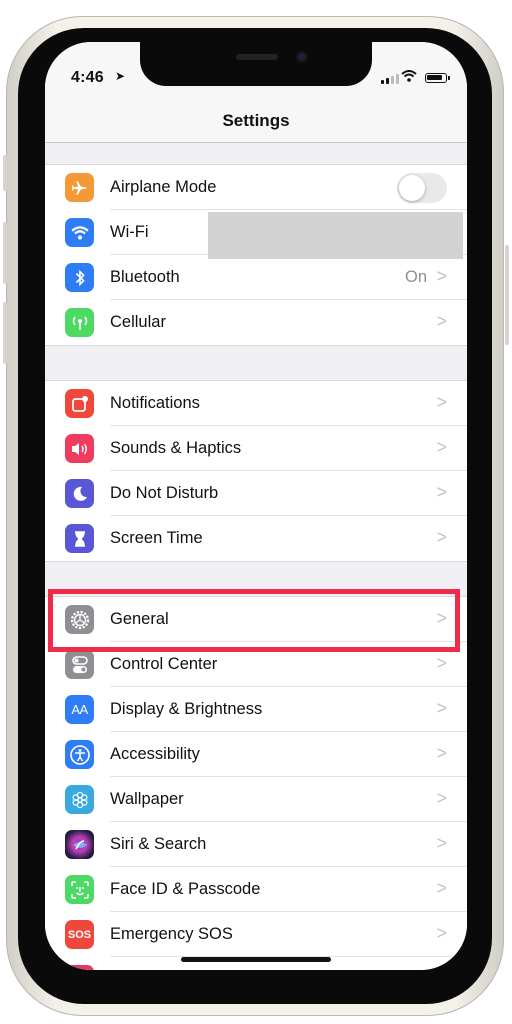 This screenshot has height=1024, width=512. I want to click on settings-row-label: Notifications, so click(155, 403).